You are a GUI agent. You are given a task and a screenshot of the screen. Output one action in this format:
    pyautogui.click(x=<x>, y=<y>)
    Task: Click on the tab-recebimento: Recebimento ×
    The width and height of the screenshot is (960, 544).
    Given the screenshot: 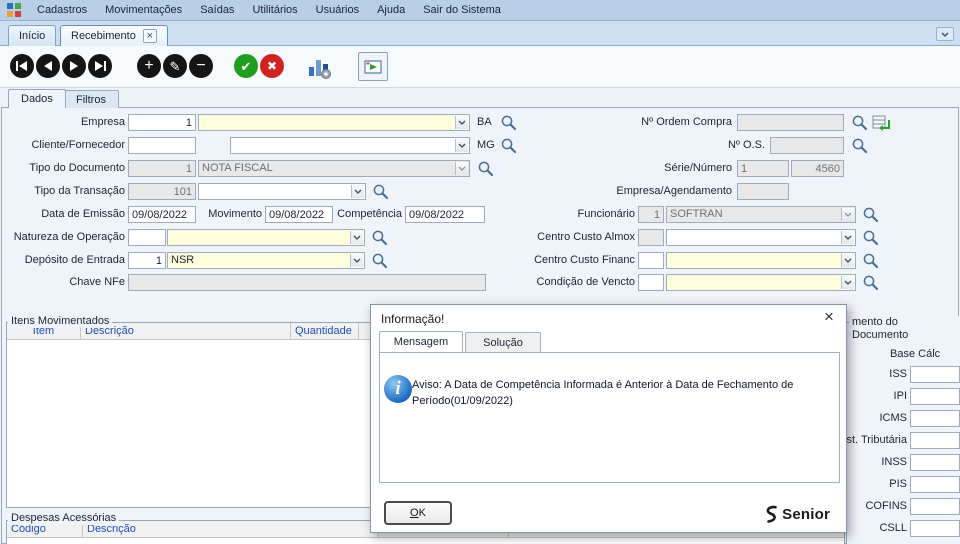 What is the action you would take?
    pyautogui.click(x=114, y=35)
    